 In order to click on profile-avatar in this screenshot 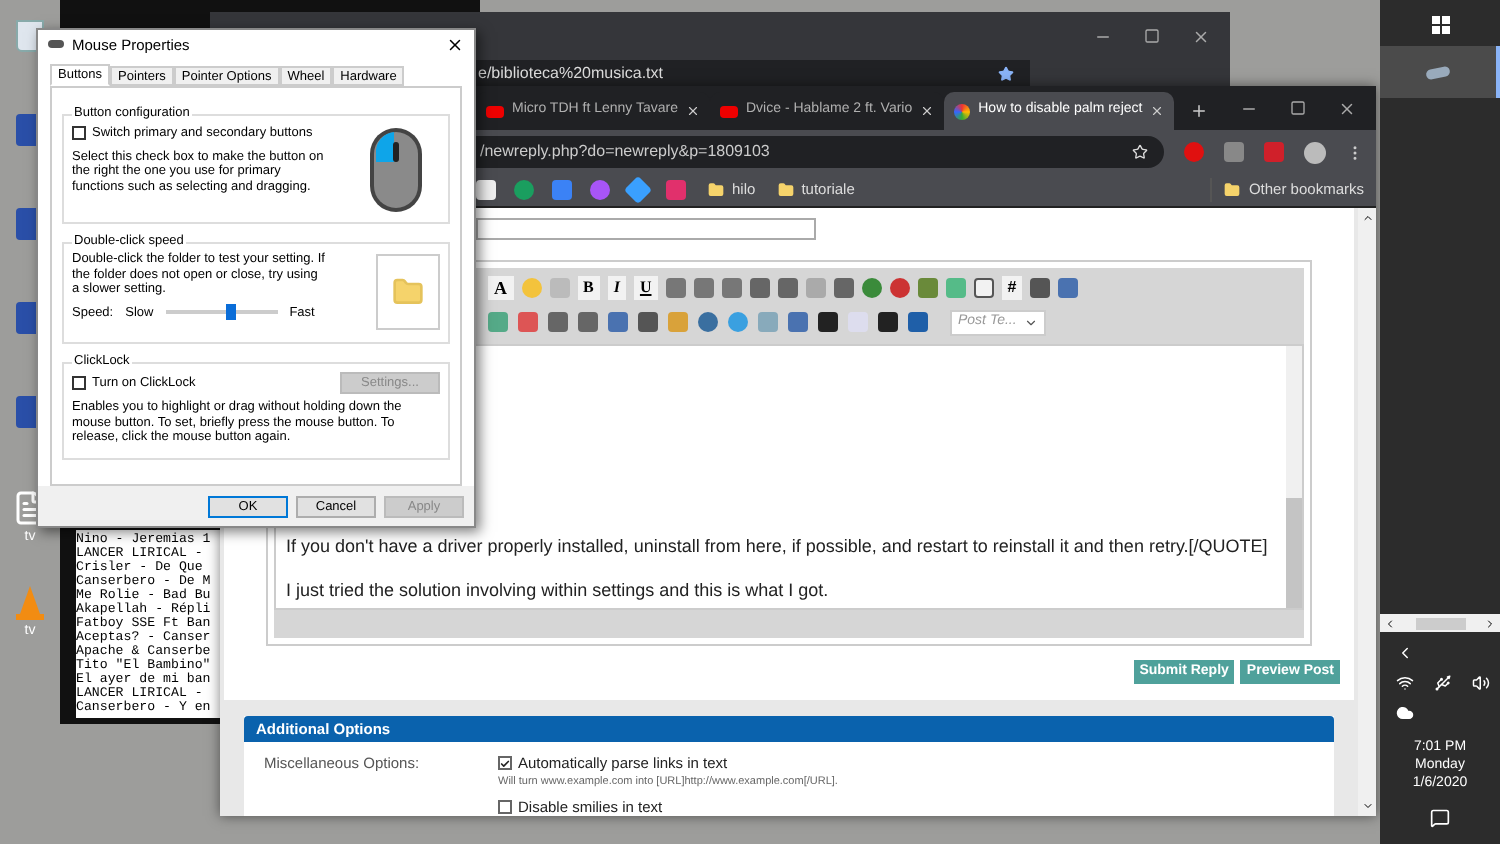, I will do `click(1315, 152)`.